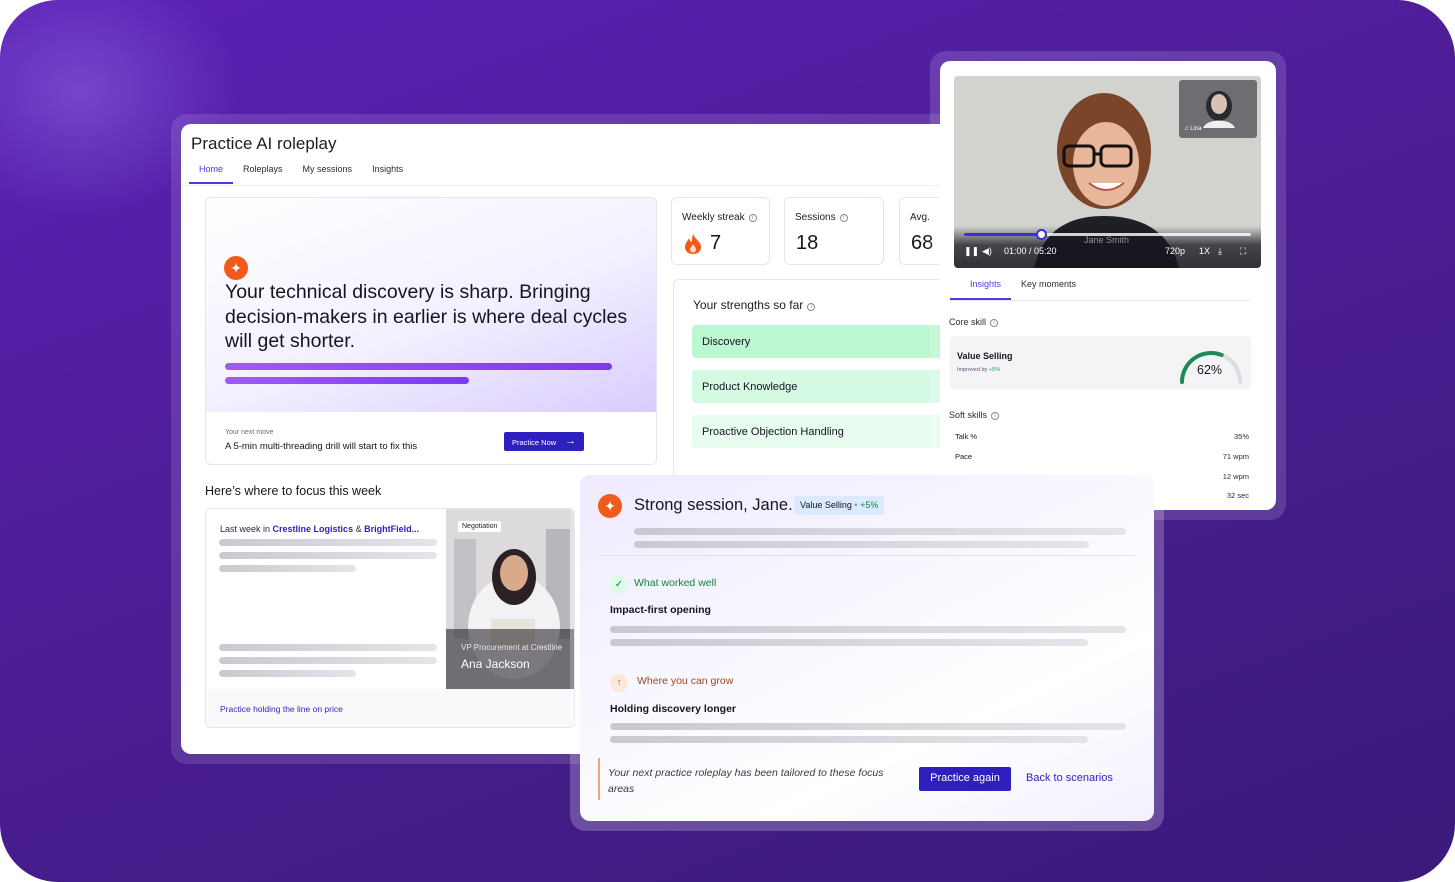  I want to click on worked-well-item: Impact-first opening, so click(660, 610).